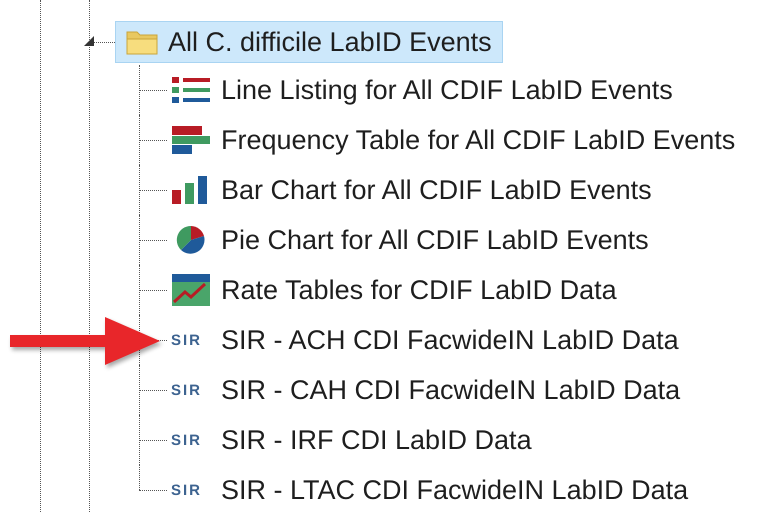 The width and height of the screenshot is (763, 512). What do you see at coordinates (478, 140) in the screenshot?
I see `tree-item: Frequency Table for All CDIF LabID Events` at bounding box center [478, 140].